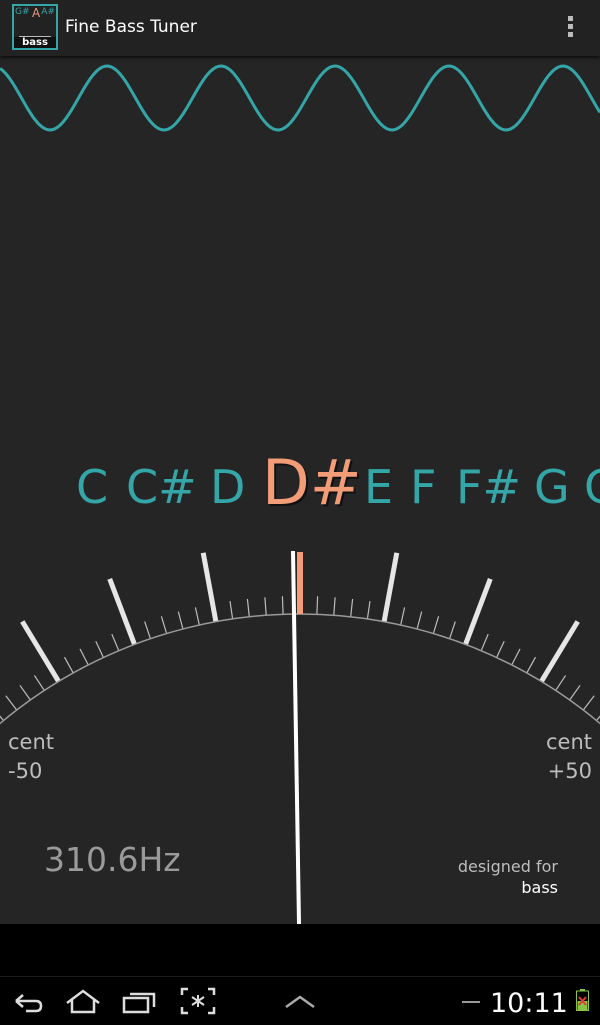  Describe the element at coordinates (582, 1000) in the screenshot. I see `battery-charging-icon` at that location.